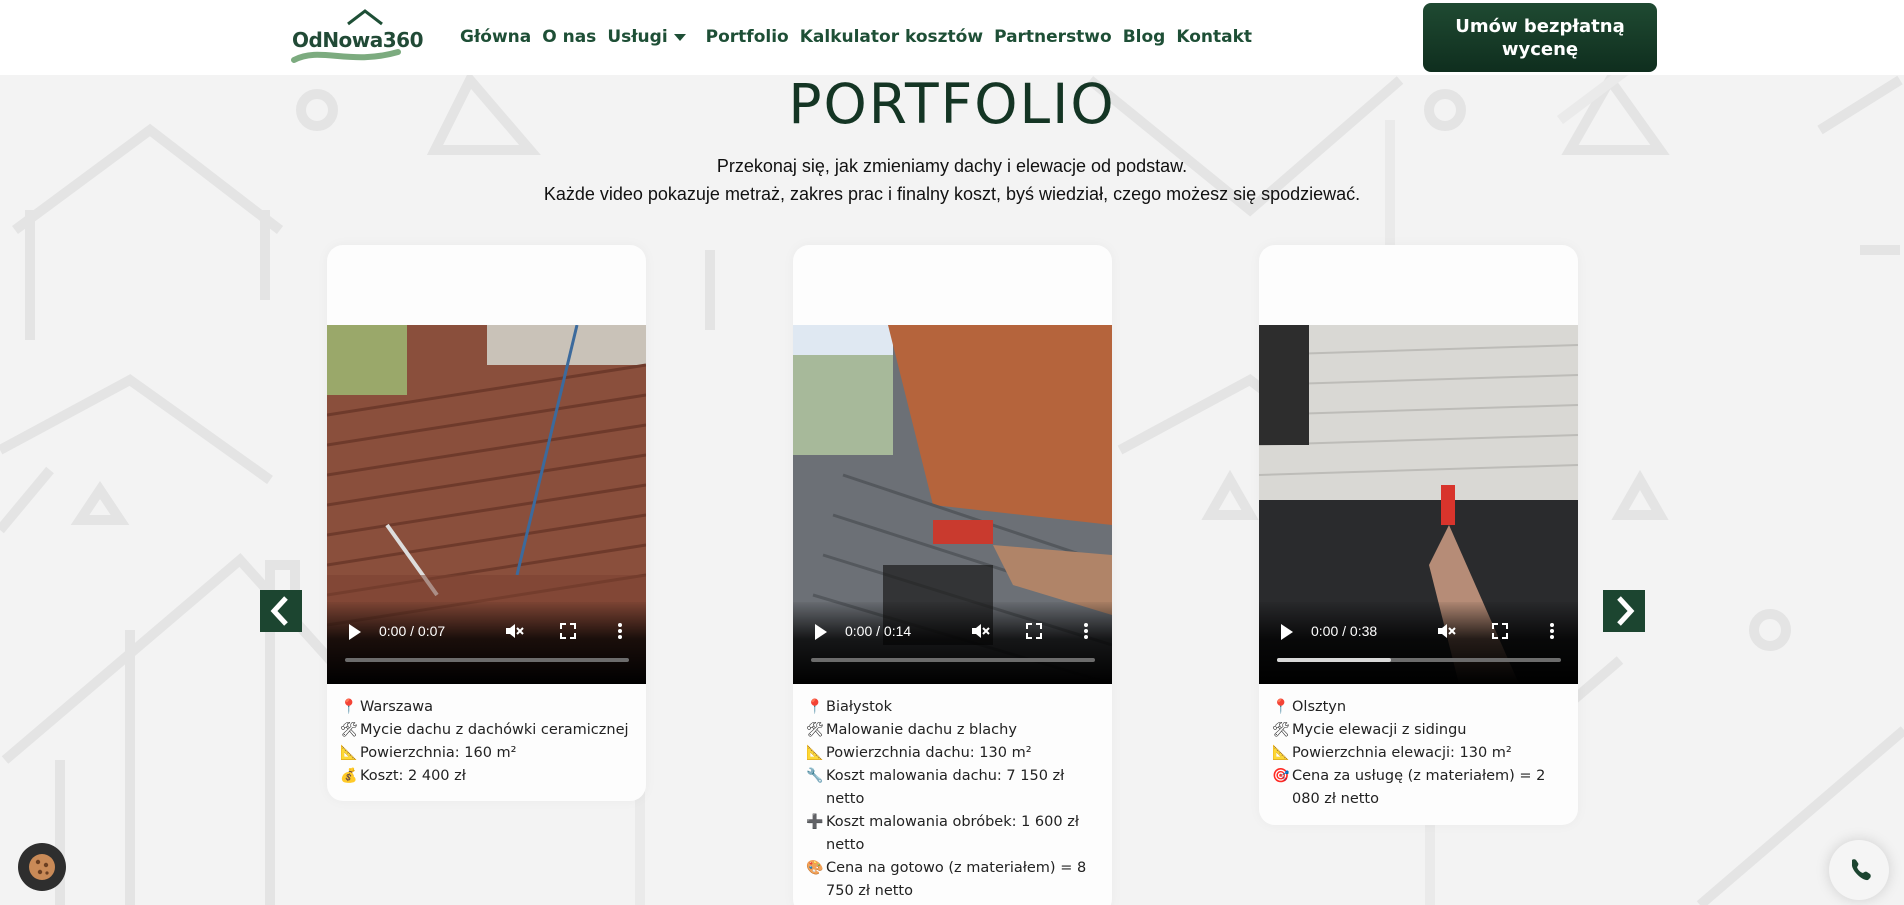  What do you see at coordinates (486, 504) in the screenshot?
I see `video-player: 0:00 / 0:07` at bounding box center [486, 504].